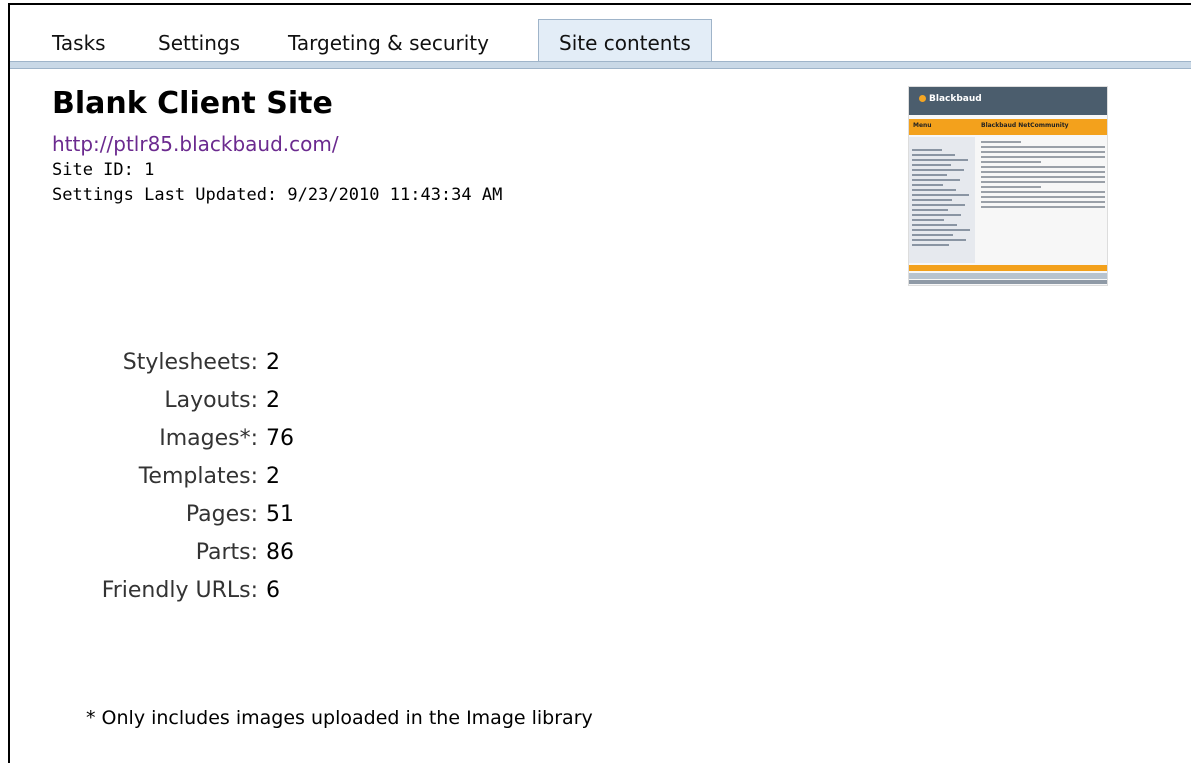  What do you see at coordinates (922, 98) in the screenshot?
I see `logo-icon` at bounding box center [922, 98].